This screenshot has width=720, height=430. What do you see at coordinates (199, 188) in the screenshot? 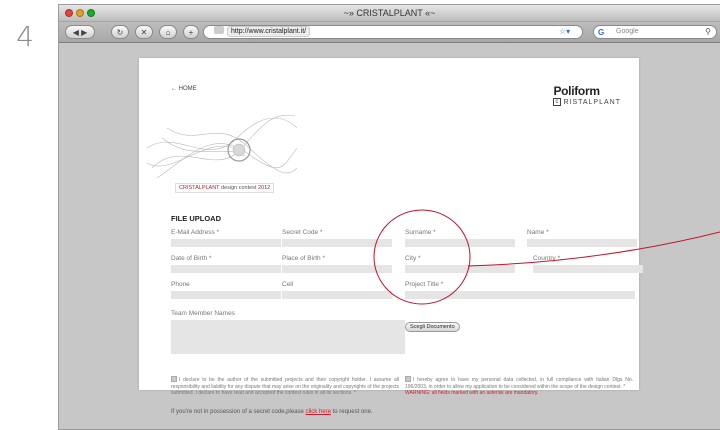
I see `contest-brand: CRISTALPLANT` at bounding box center [199, 188].